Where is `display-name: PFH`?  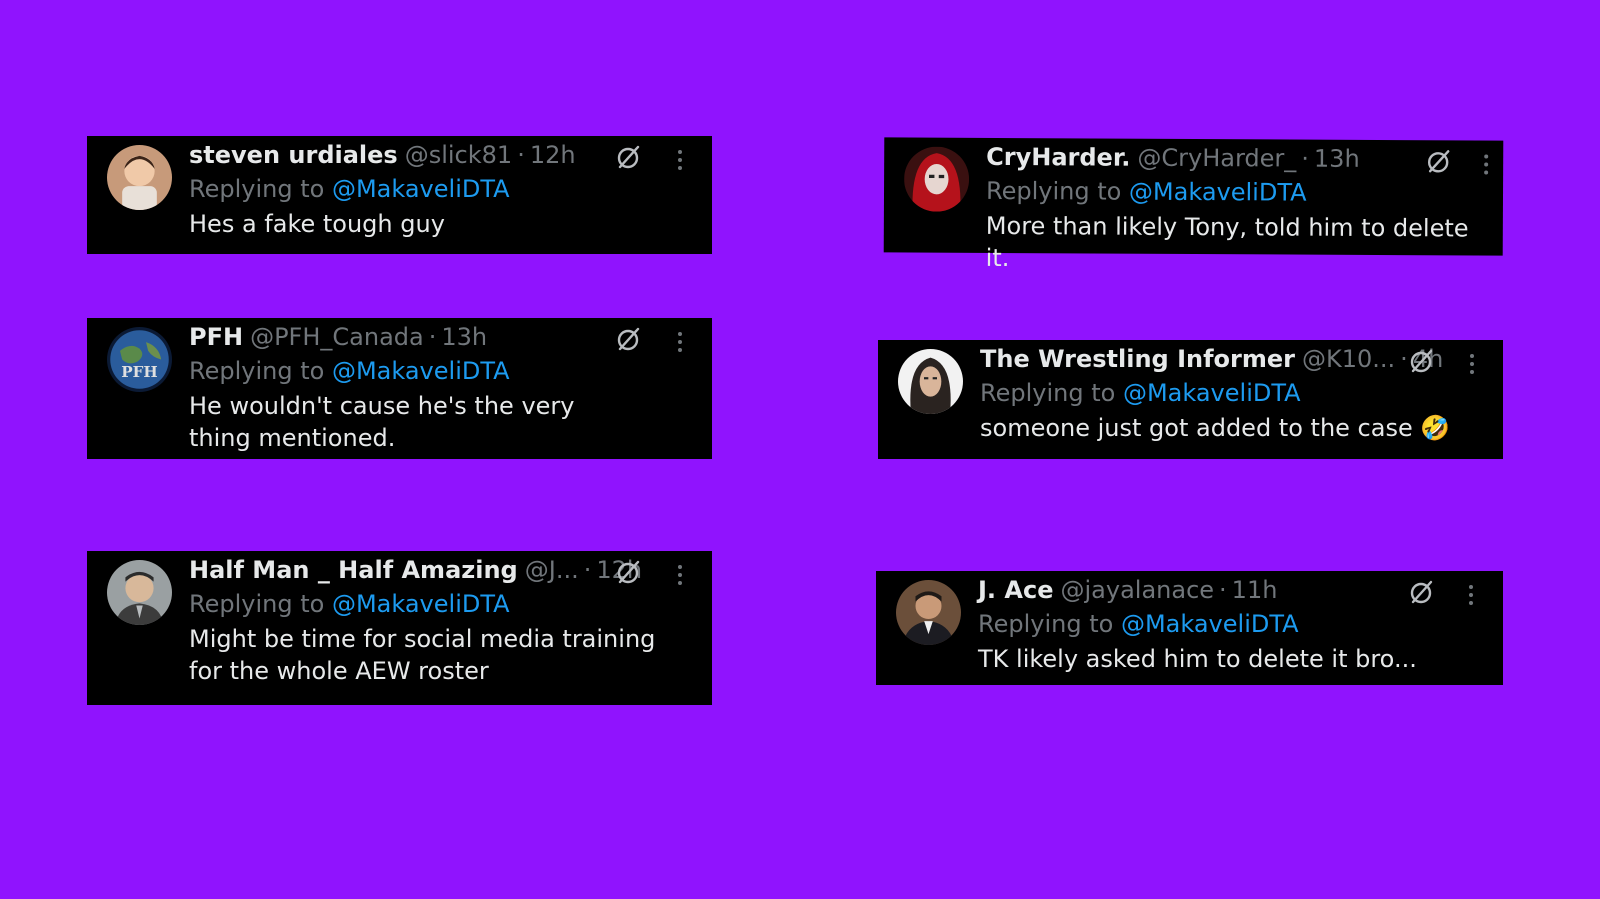
display-name: PFH is located at coordinates (216, 337).